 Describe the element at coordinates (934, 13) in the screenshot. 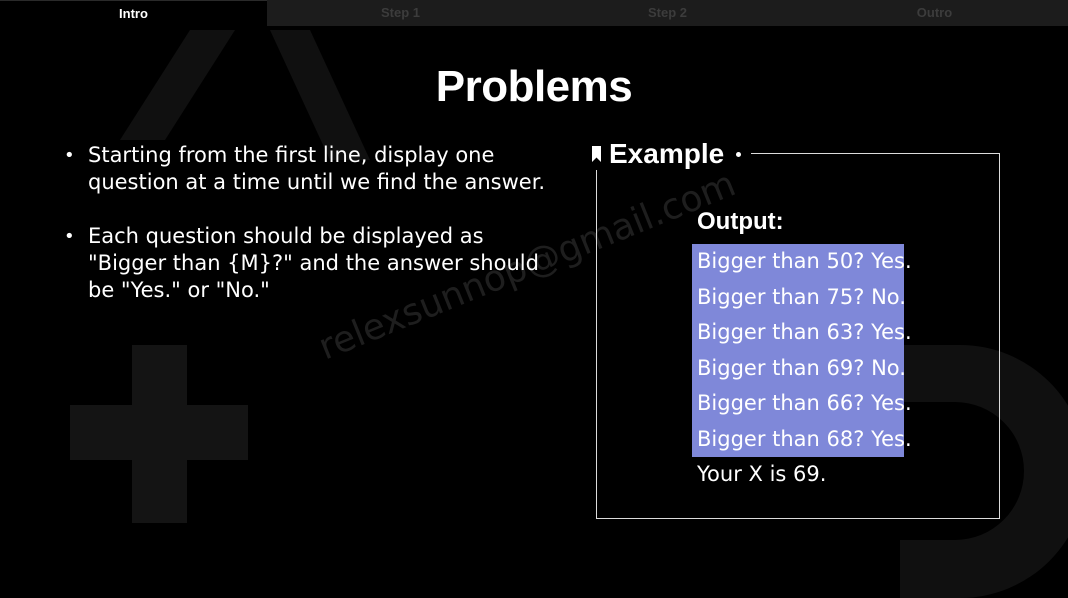

I see `tab-outro: Outro` at that location.